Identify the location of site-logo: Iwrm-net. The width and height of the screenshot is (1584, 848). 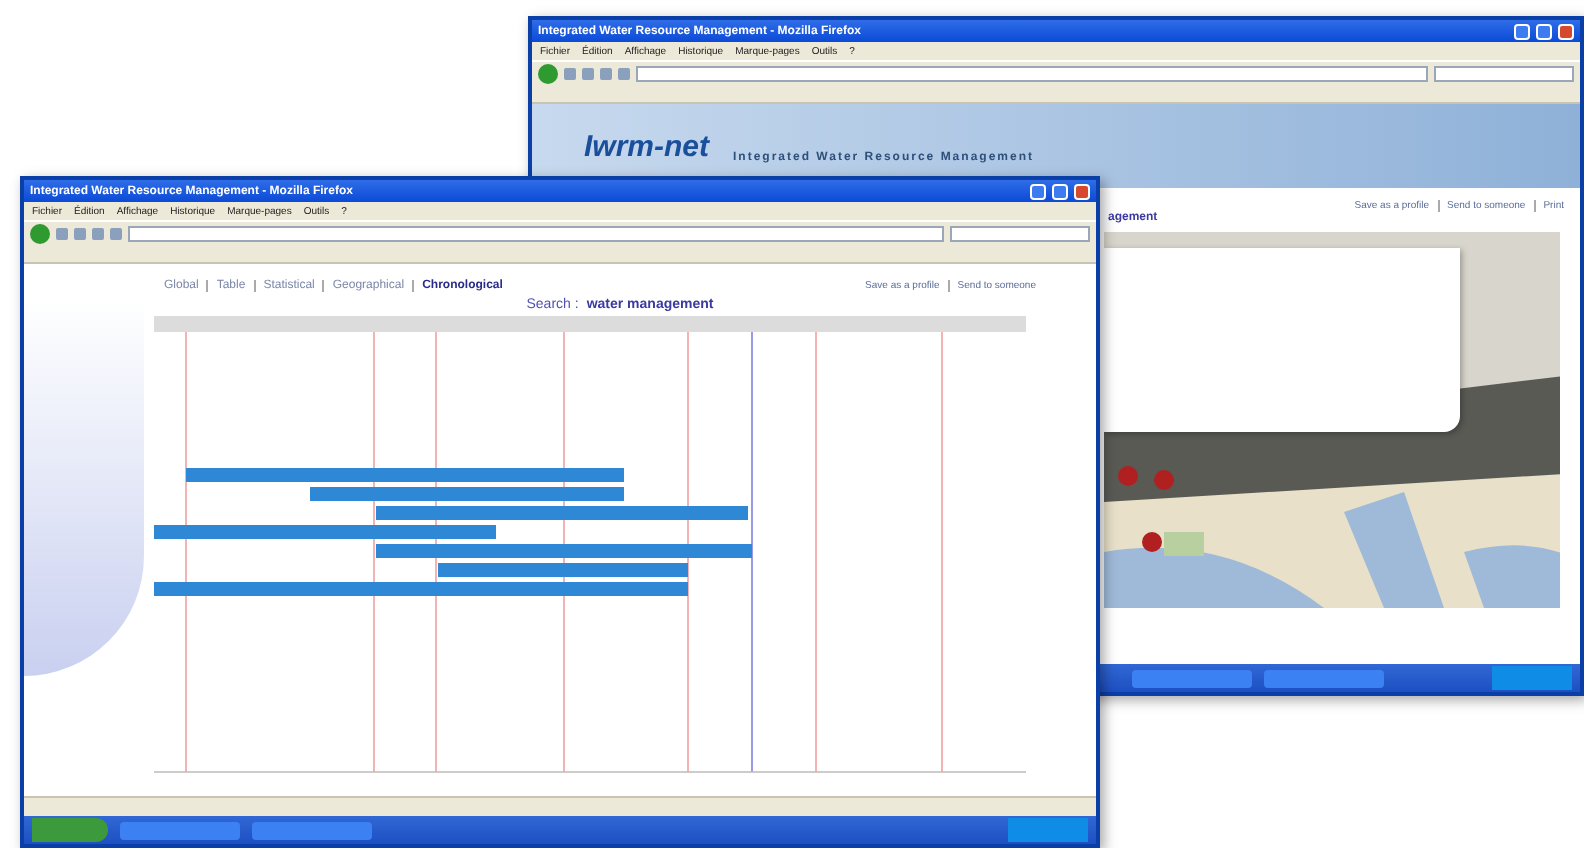
(647, 146).